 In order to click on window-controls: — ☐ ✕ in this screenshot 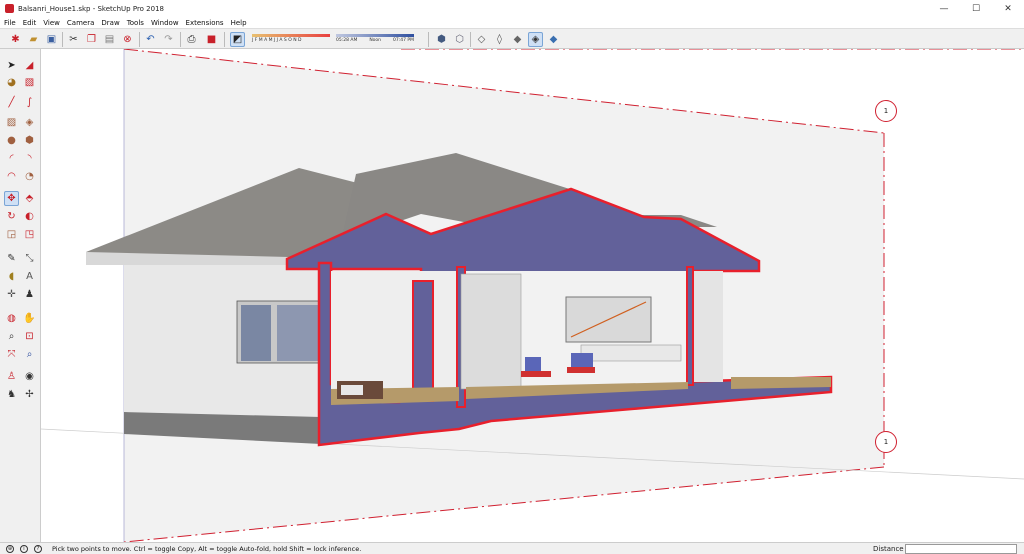, I will do `click(976, 8)`.